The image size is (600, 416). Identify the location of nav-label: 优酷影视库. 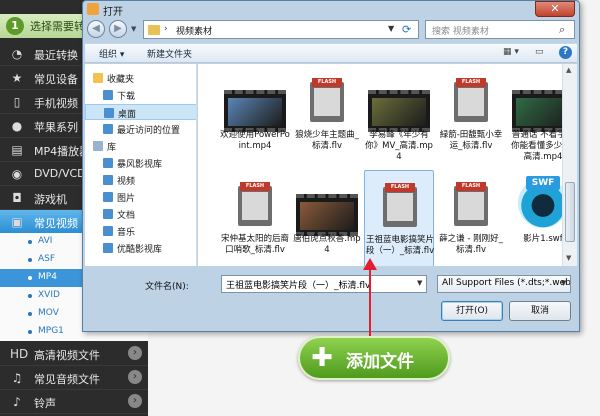
(140, 250).